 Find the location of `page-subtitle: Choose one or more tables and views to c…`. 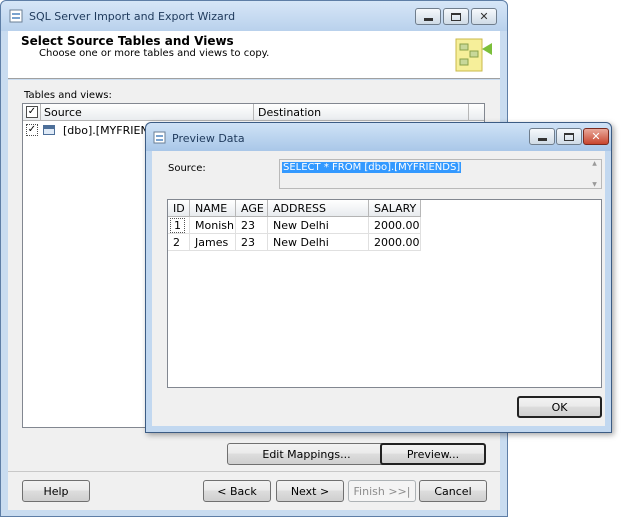

page-subtitle: Choose one or more tables and views to c… is located at coordinates (154, 53).